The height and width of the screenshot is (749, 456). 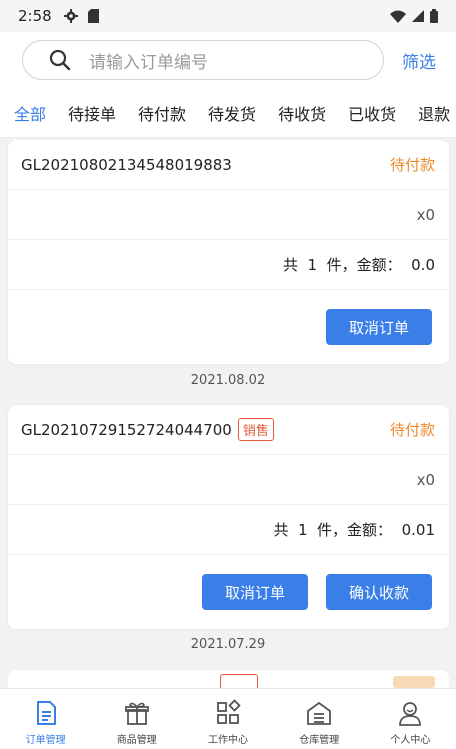 What do you see at coordinates (419, 60) in the screenshot?
I see `filter-button: 筛选` at bounding box center [419, 60].